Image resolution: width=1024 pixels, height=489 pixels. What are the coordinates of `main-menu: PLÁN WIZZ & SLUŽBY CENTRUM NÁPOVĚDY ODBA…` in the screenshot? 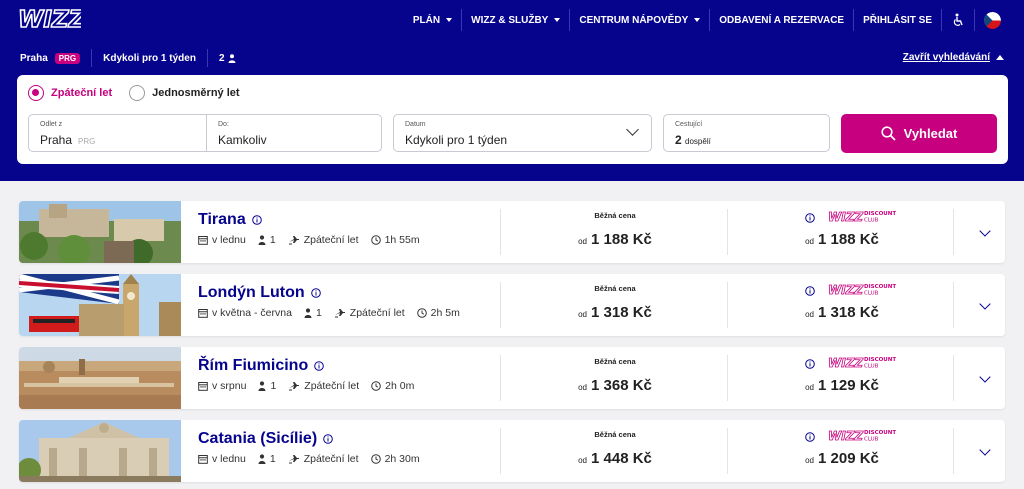 It's located at (707, 20).